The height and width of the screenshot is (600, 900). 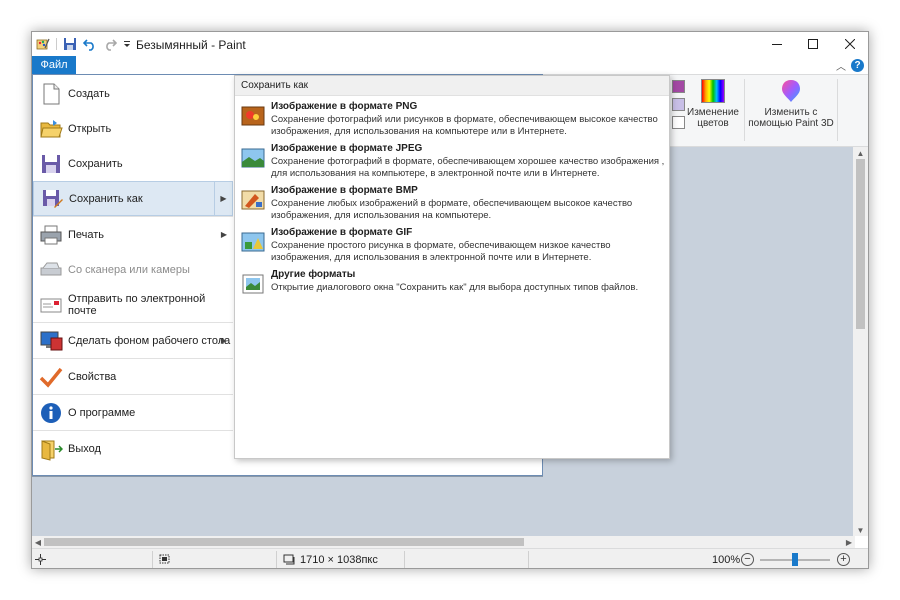 What do you see at coordinates (791, 118) in the screenshot?
I see `paint3d-label: Изменить с помощью Paint 3D` at bounding box center [791, 118].